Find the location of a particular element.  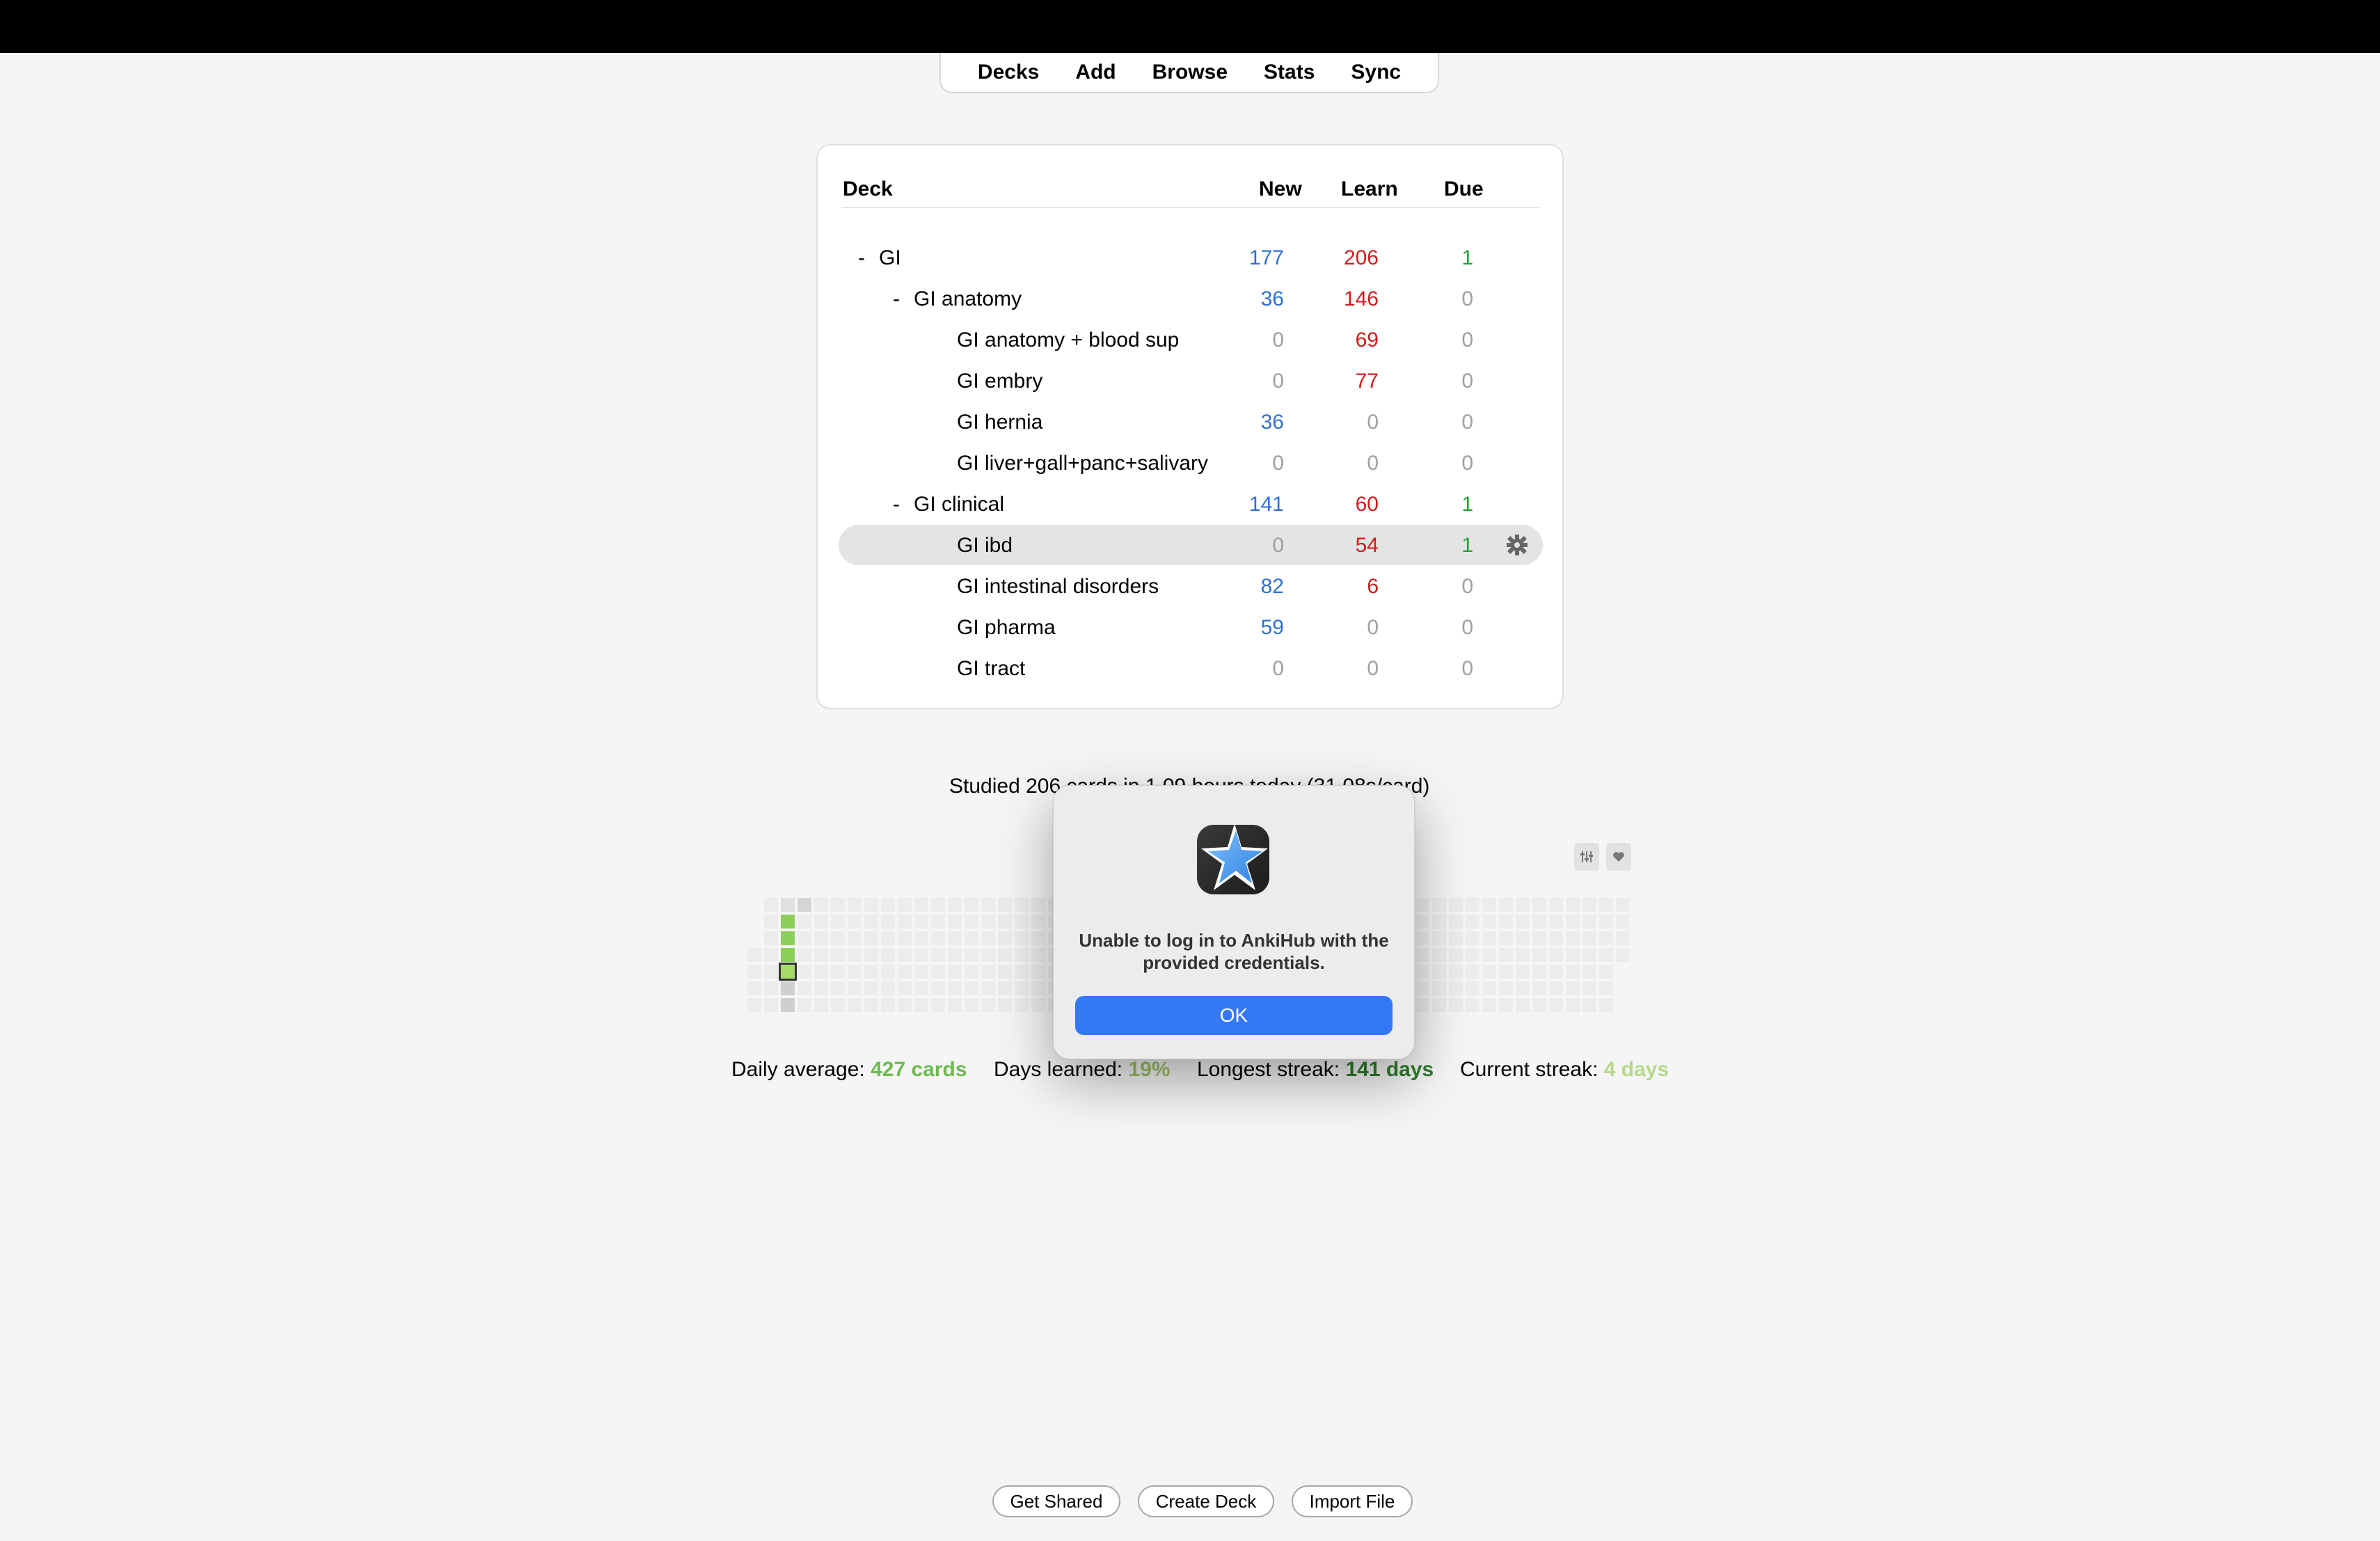

deck-table-header: Deck New Learn Due is located at coordinates (1190, 188).